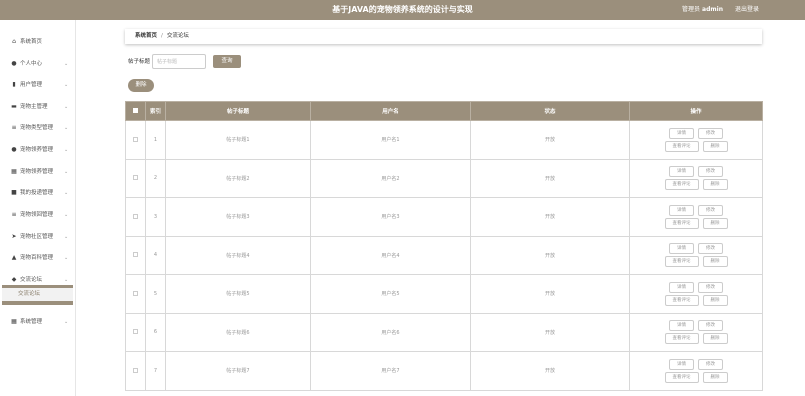 The height and width of the screenshot is (396, 805). I want to click on table-icon: ▦, so click(14, 321).